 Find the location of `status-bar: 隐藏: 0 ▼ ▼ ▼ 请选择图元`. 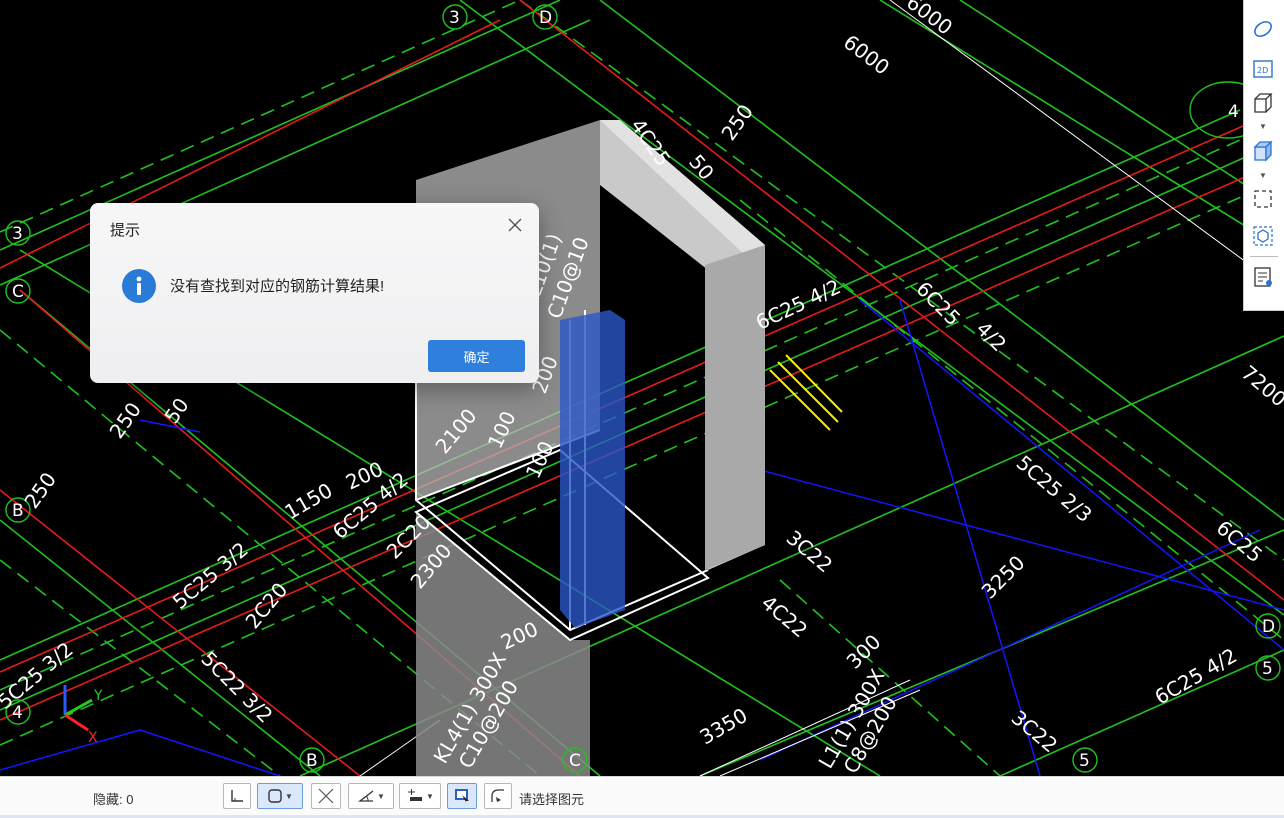

status-bar: 隐藏: 0 ▼ ▼ ▼ 请选择图元 is located at coordinates (642, 797).